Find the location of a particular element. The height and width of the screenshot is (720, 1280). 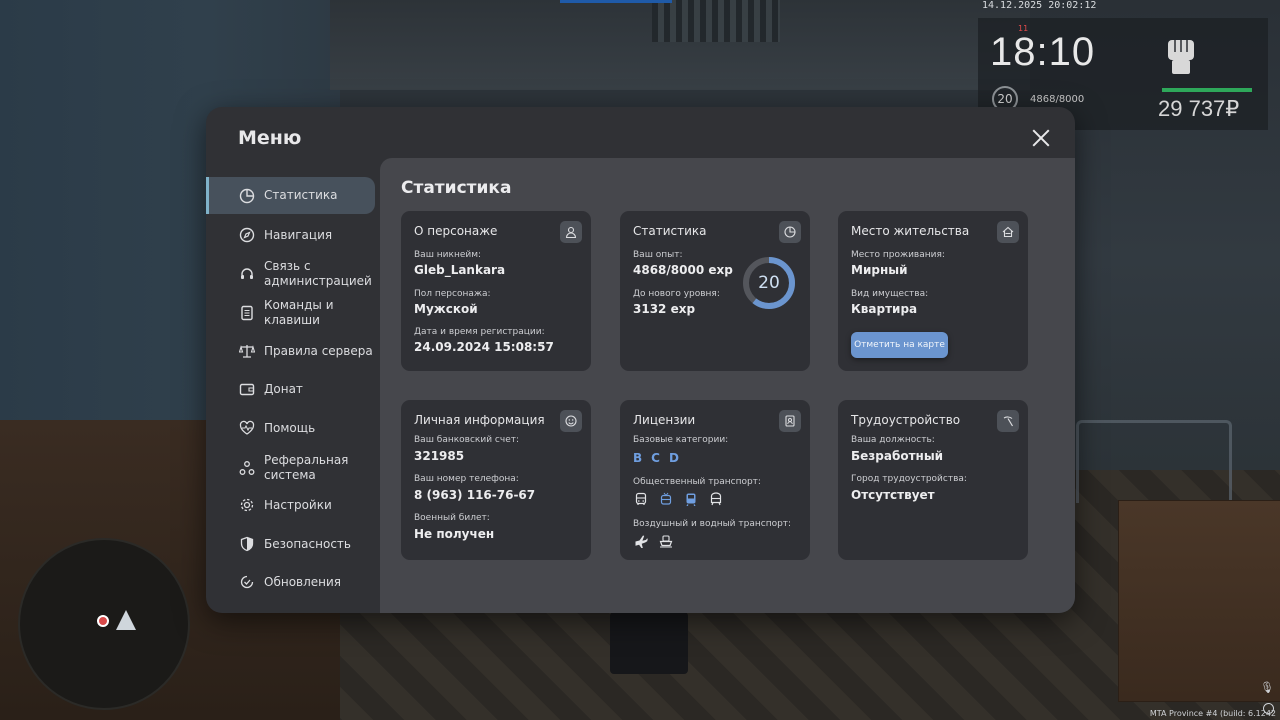

player-arrow-icon is located at coordinates (126, 620).